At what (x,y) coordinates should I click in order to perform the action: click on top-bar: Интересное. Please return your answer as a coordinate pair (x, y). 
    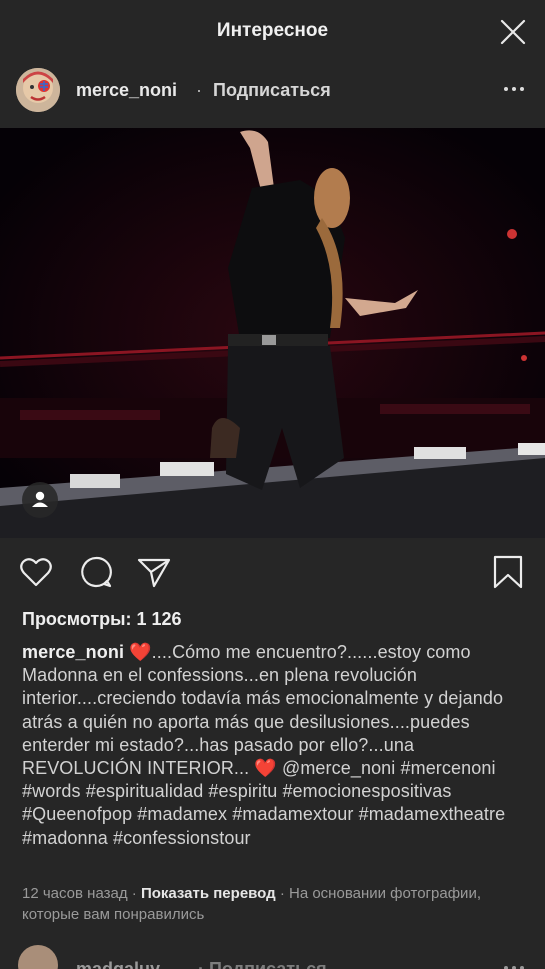
    Looking at the image, I should click on (272, 32).